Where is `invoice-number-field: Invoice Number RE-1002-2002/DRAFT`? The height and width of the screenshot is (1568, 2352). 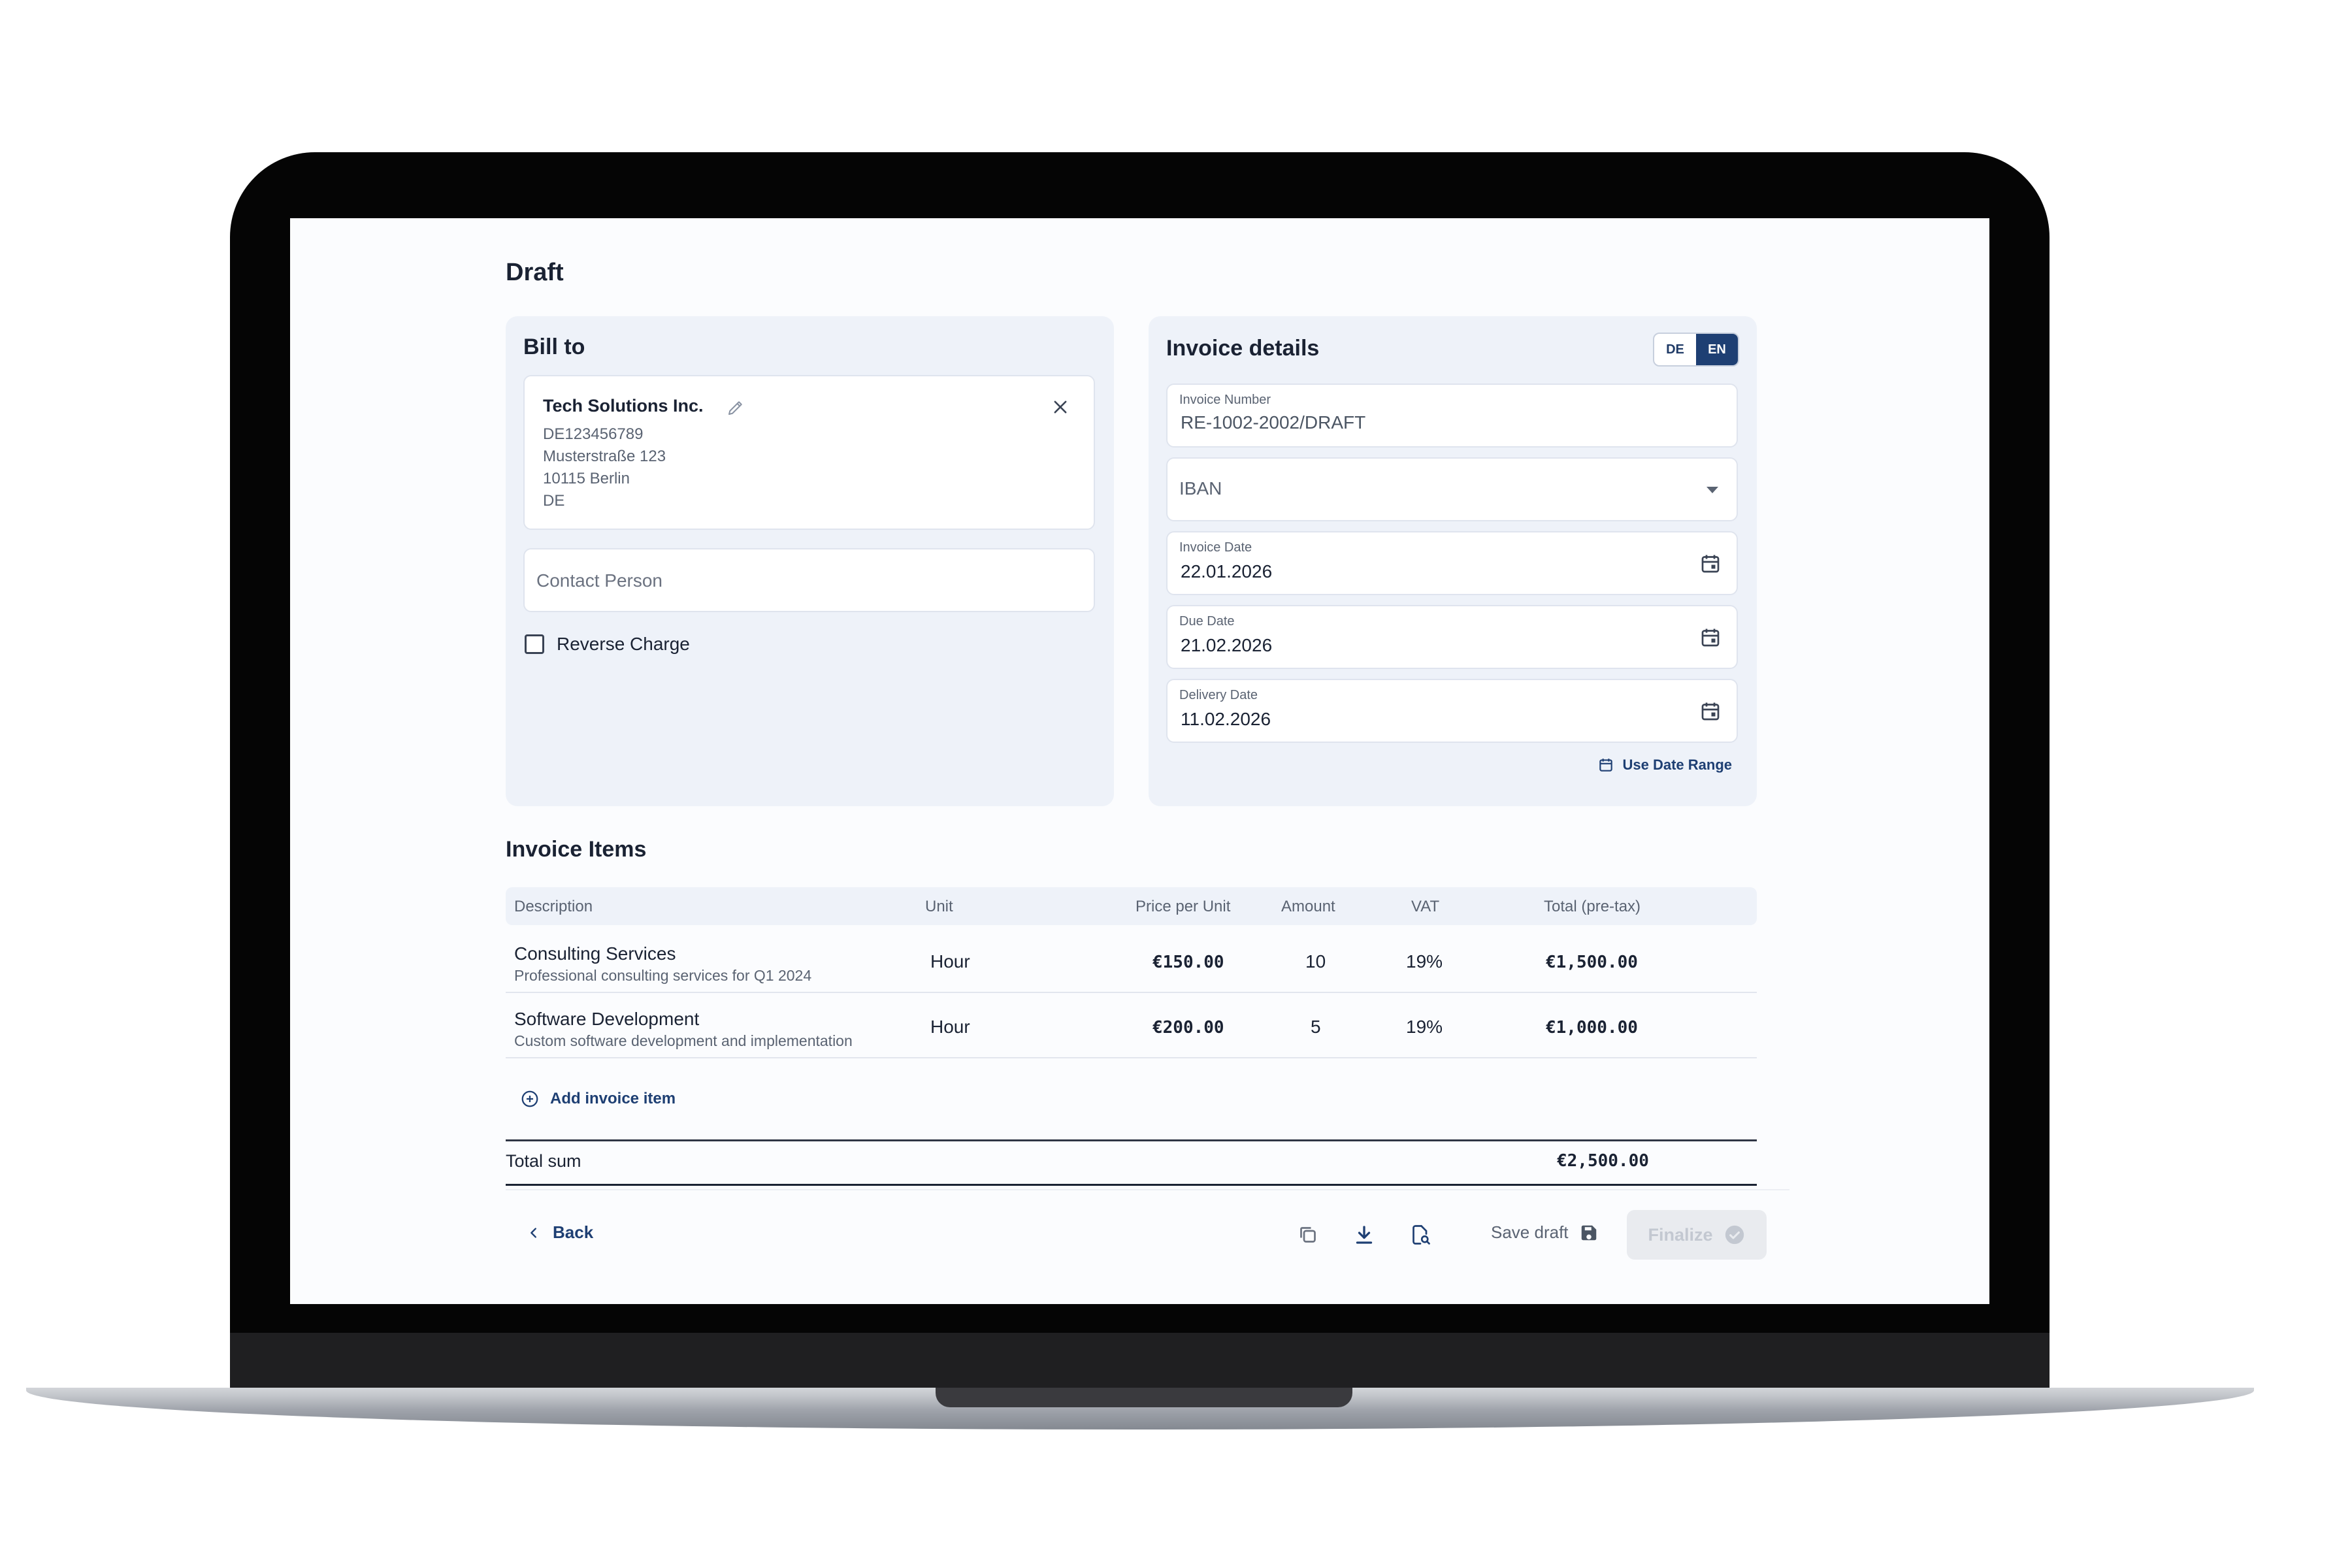 invoice-number-field: Invoice Number RE-1002-2002/DRAFT is located at coordinates (1452, 416).